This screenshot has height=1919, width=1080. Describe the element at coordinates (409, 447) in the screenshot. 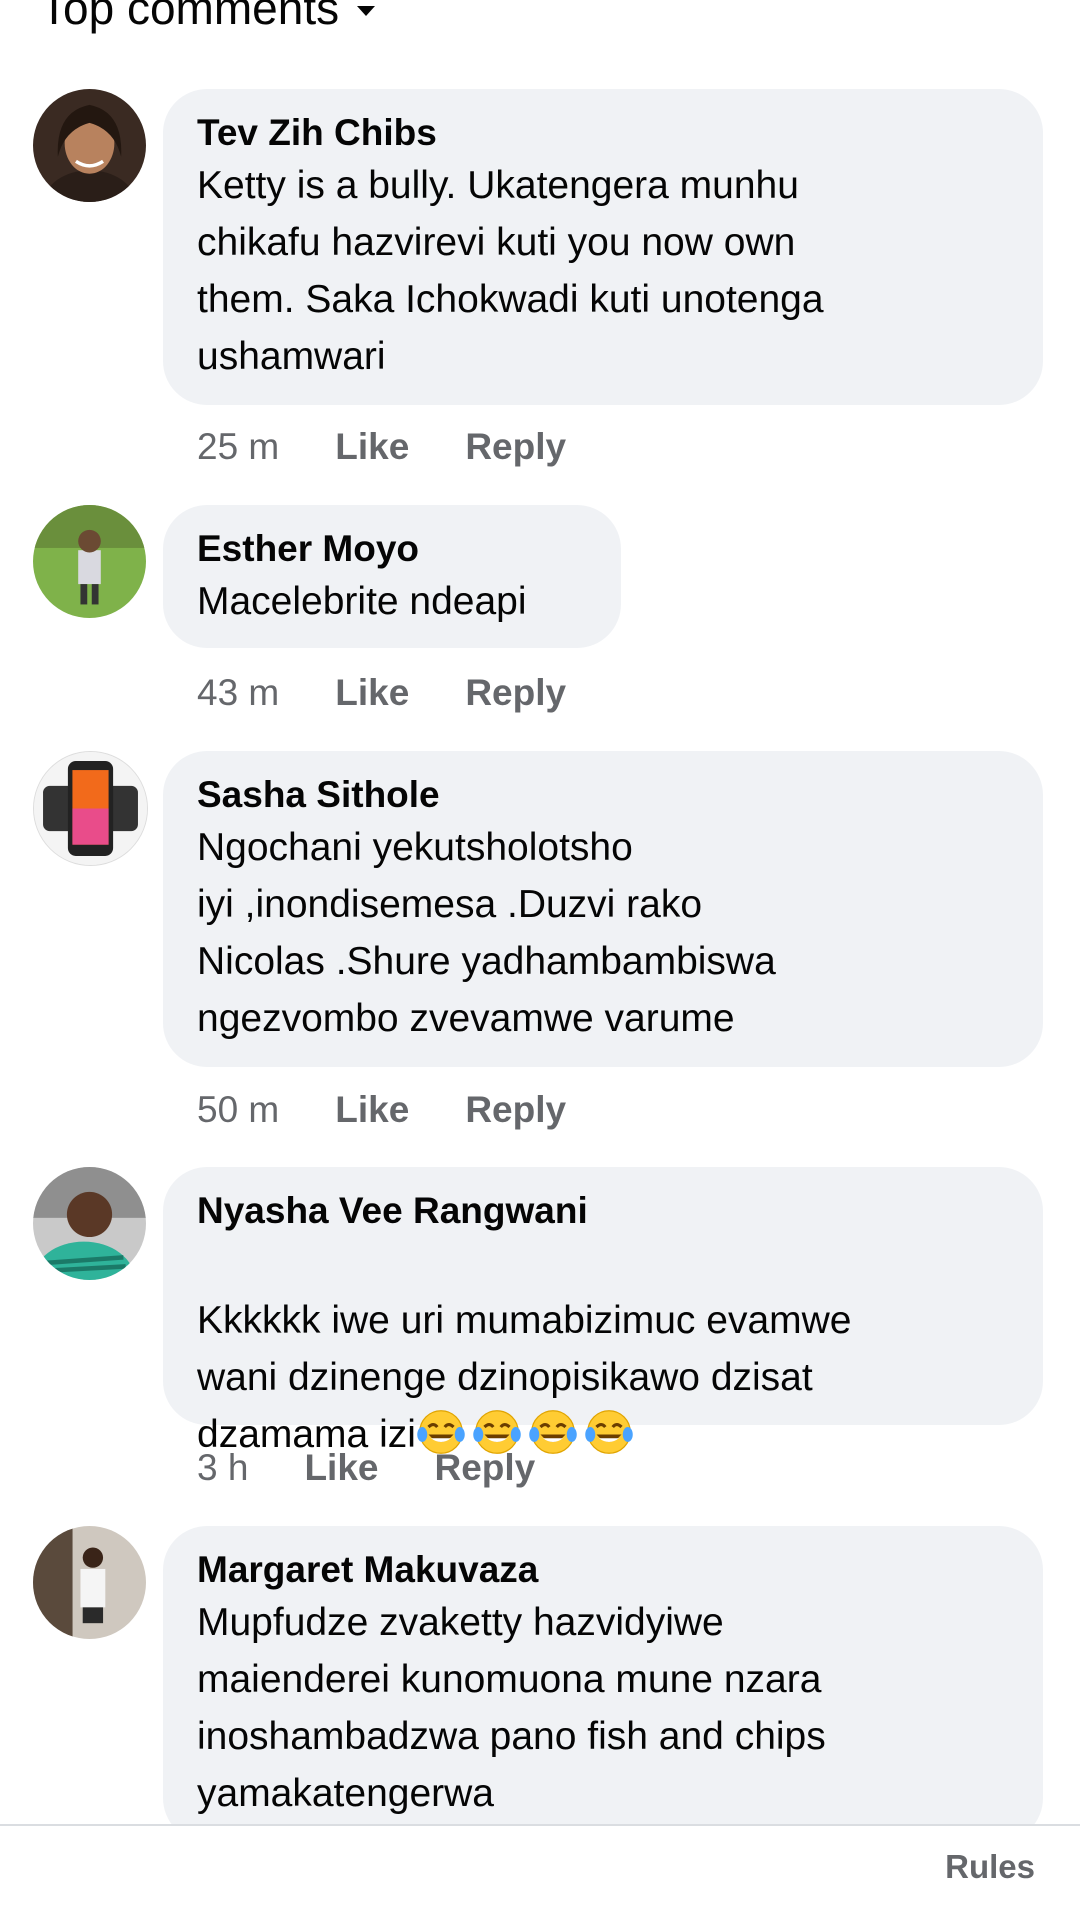

I see `comment-actions: 25 m Like Reply` at that location.